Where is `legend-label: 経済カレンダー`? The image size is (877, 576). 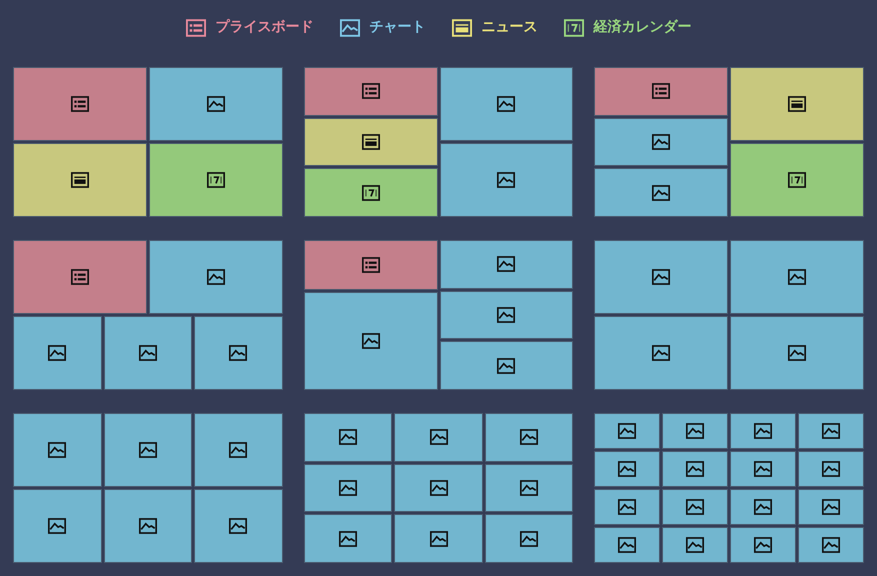 legend-label: 経済カレンダー is located at coordinates (643, 27).